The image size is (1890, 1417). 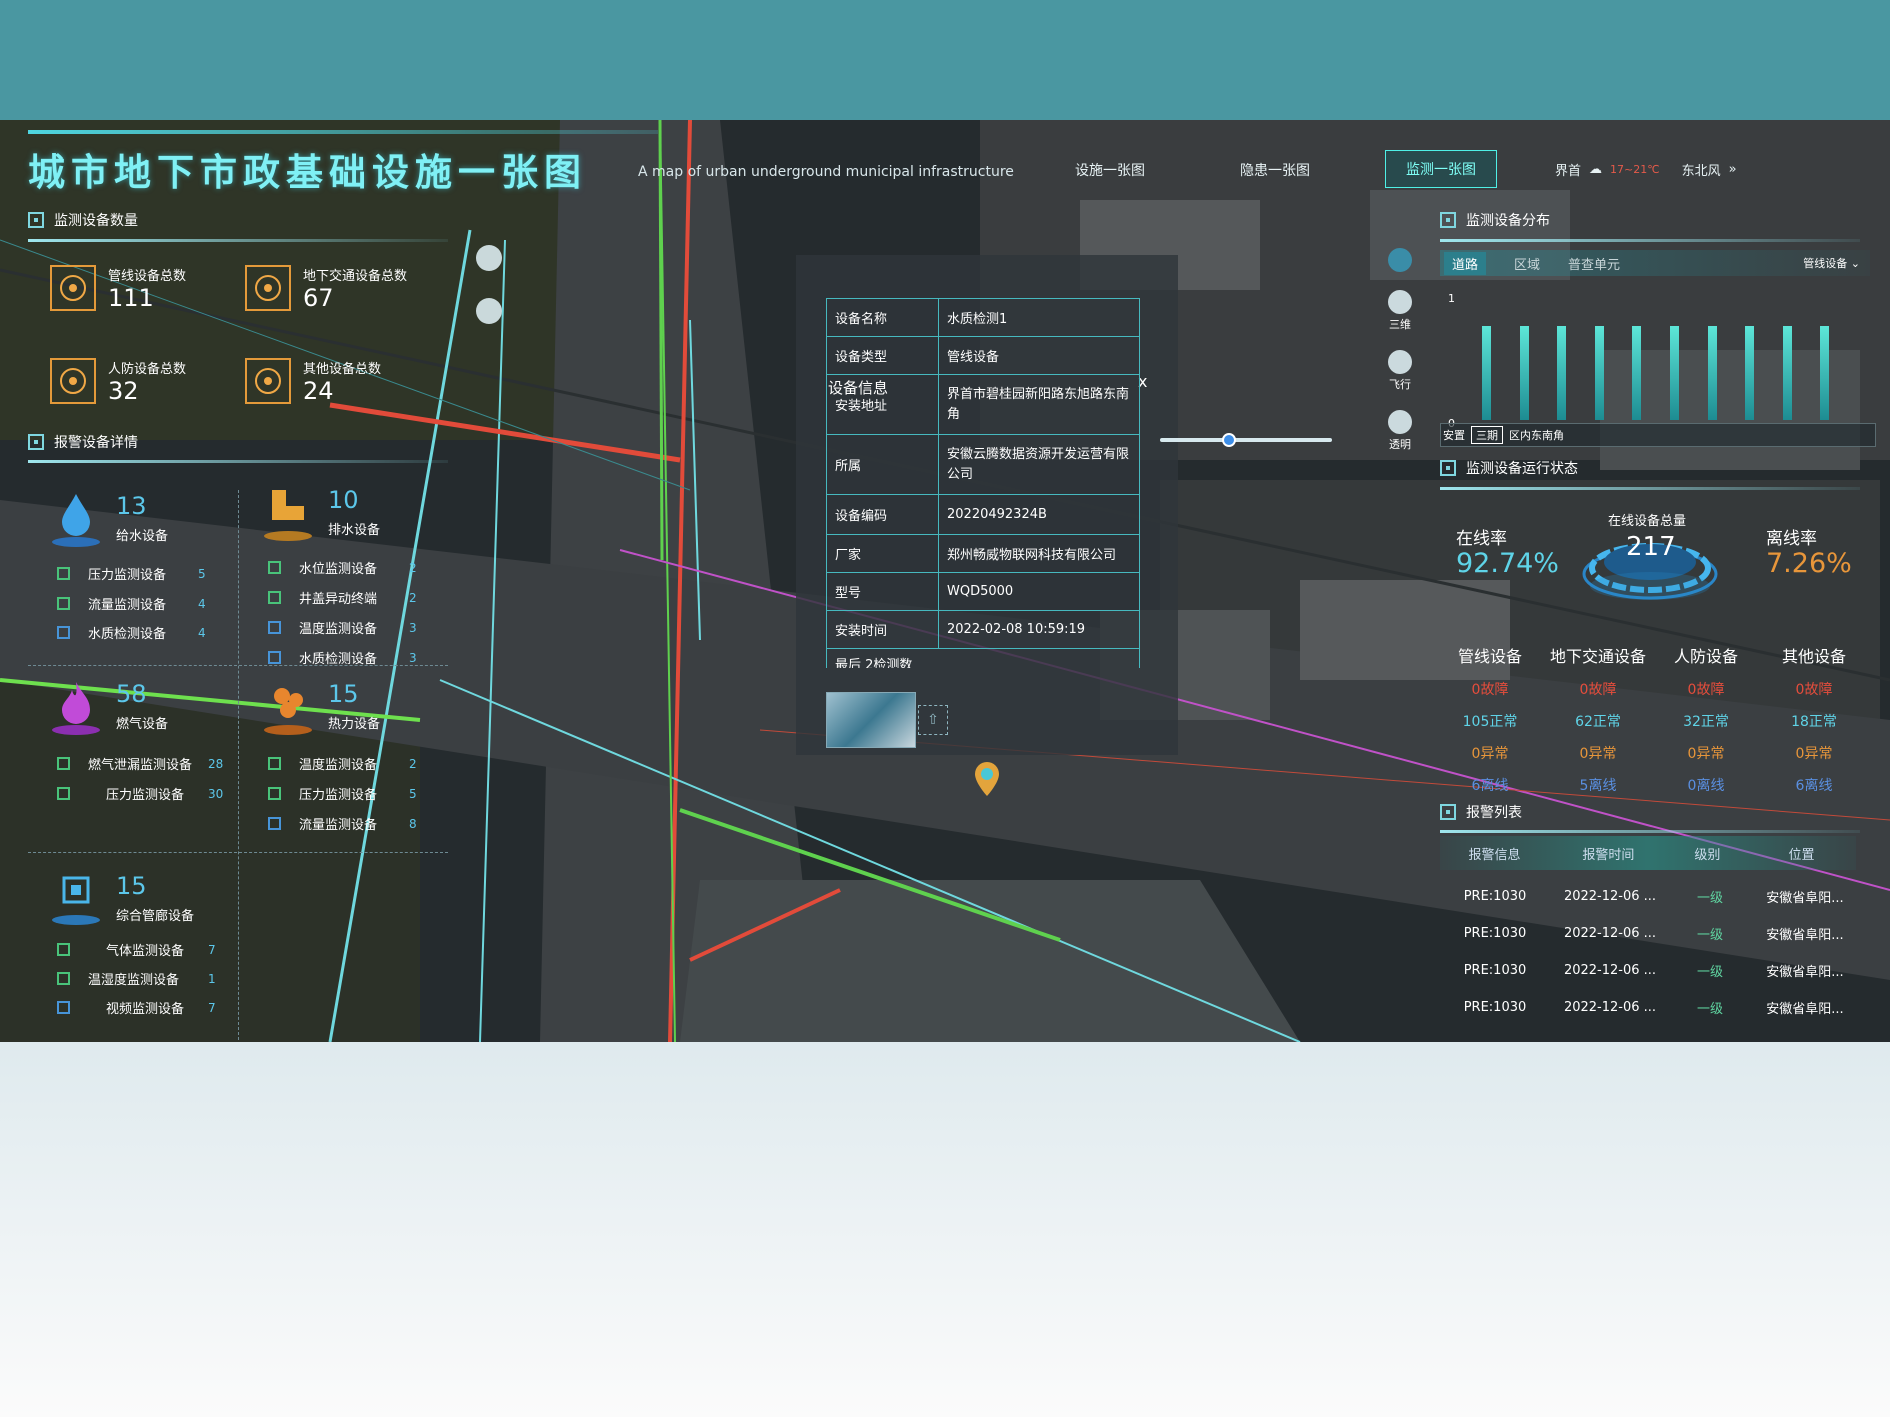 I want to click on list-item: 温度监测设备 3, so click(x=342, y=627).